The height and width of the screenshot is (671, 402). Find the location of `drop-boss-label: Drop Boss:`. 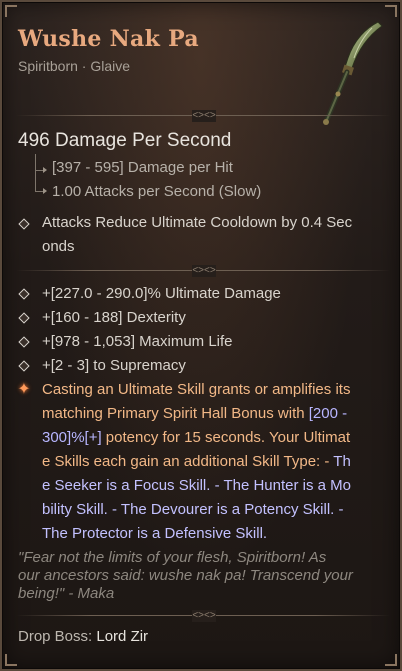

drop-boss-label: Drop Boss: is located at coordinates (55, 636).